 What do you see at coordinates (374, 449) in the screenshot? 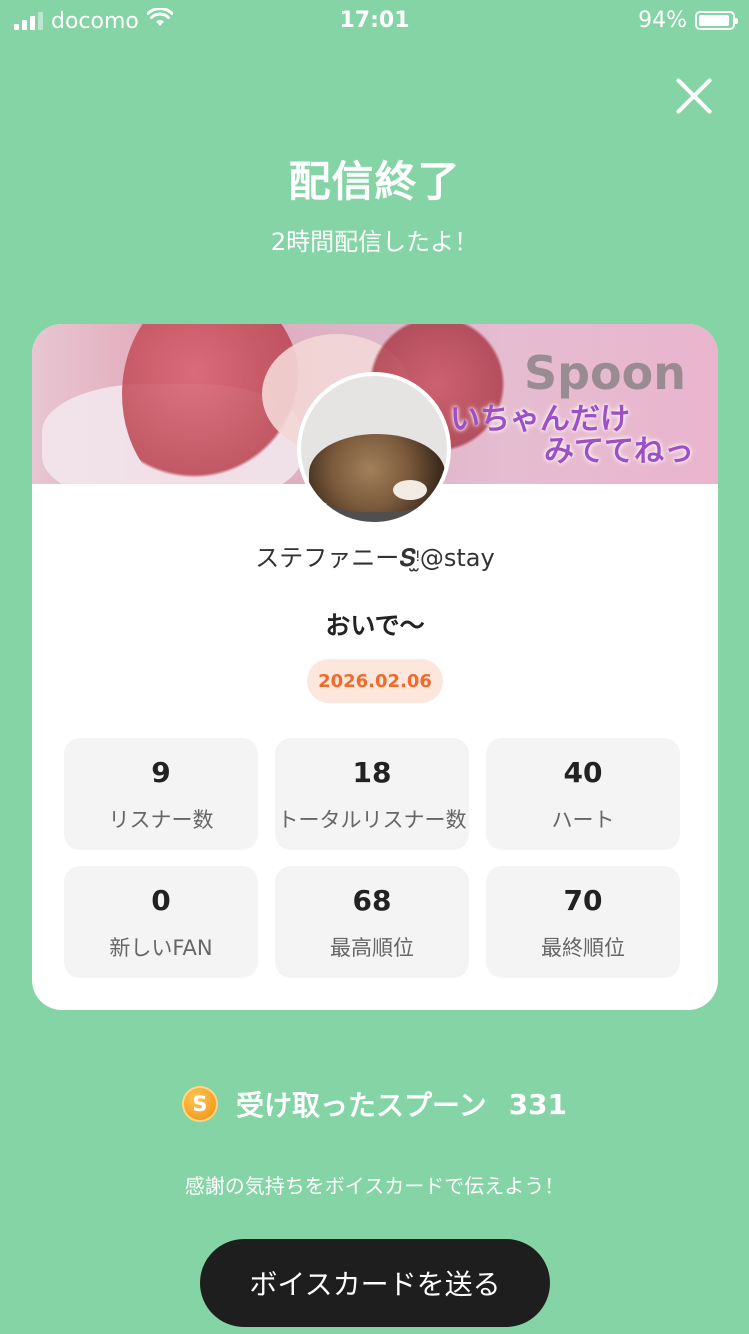
I see `avatar` at bounding box center [374, 449].